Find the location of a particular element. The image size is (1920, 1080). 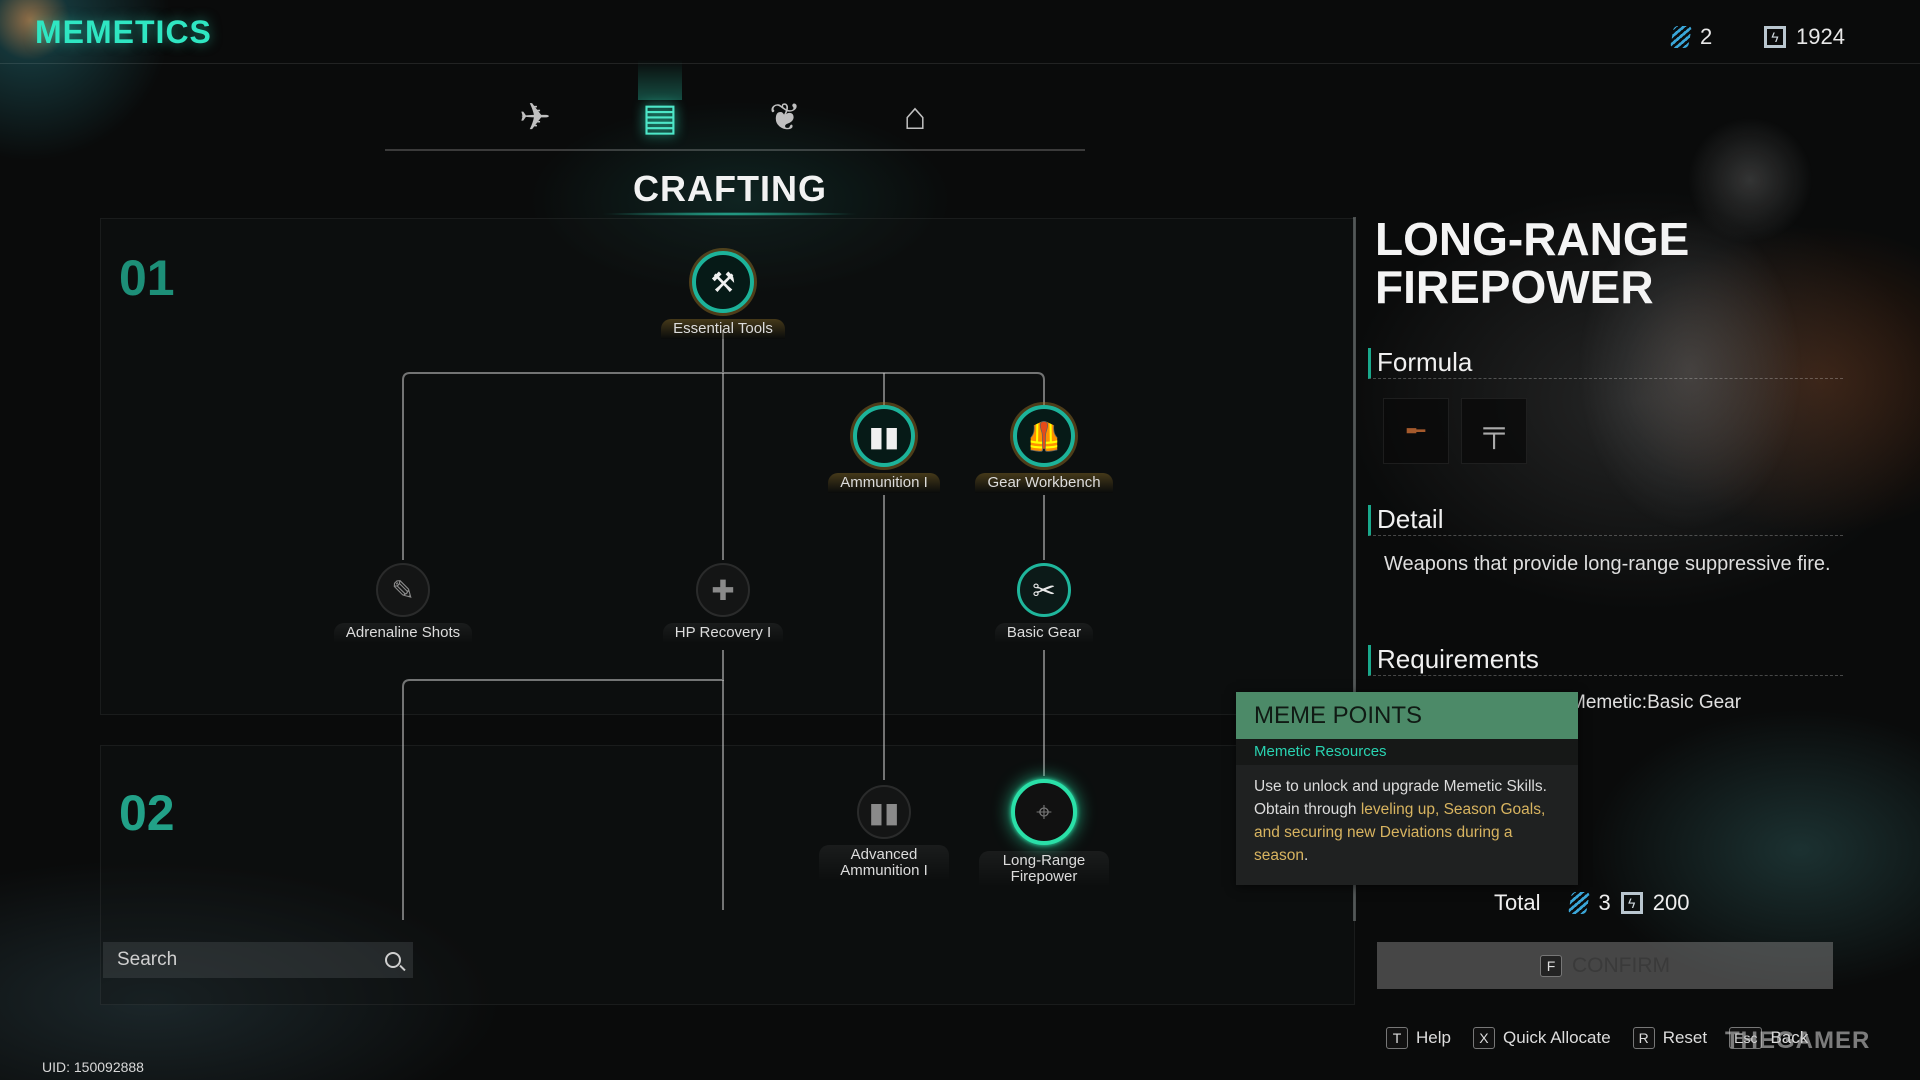

key-badge: X is located at coordinates (1483, 1038).